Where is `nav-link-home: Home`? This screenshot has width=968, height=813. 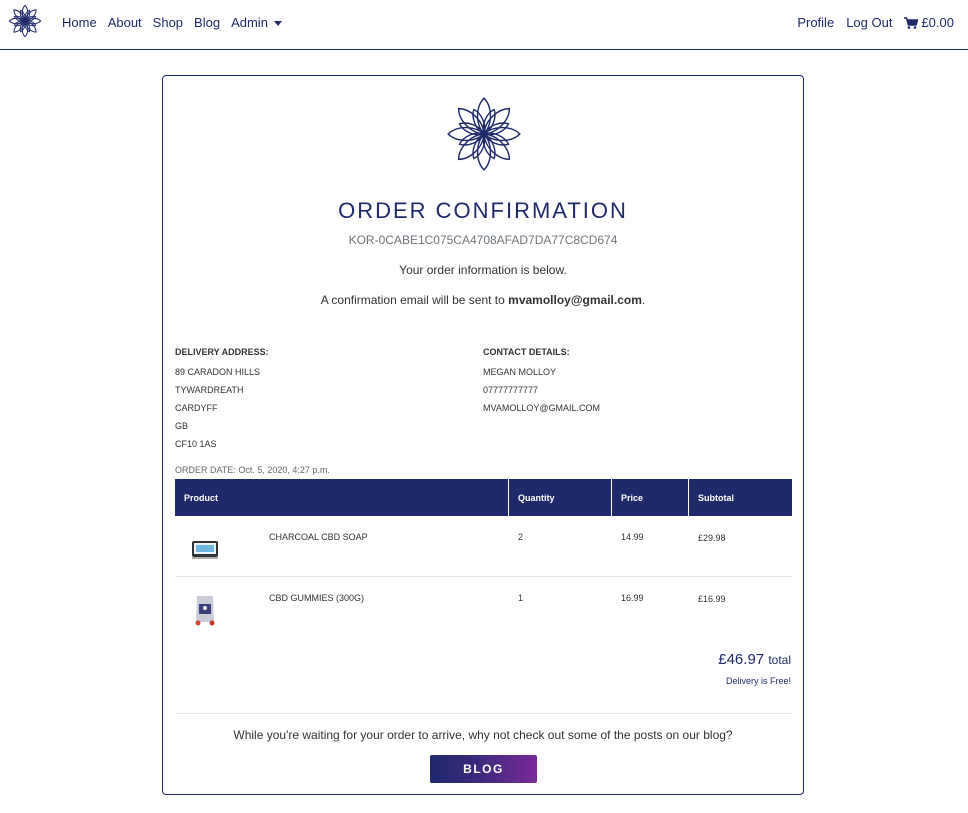
nav-link-home: Home is located at coordinates (79, 22).